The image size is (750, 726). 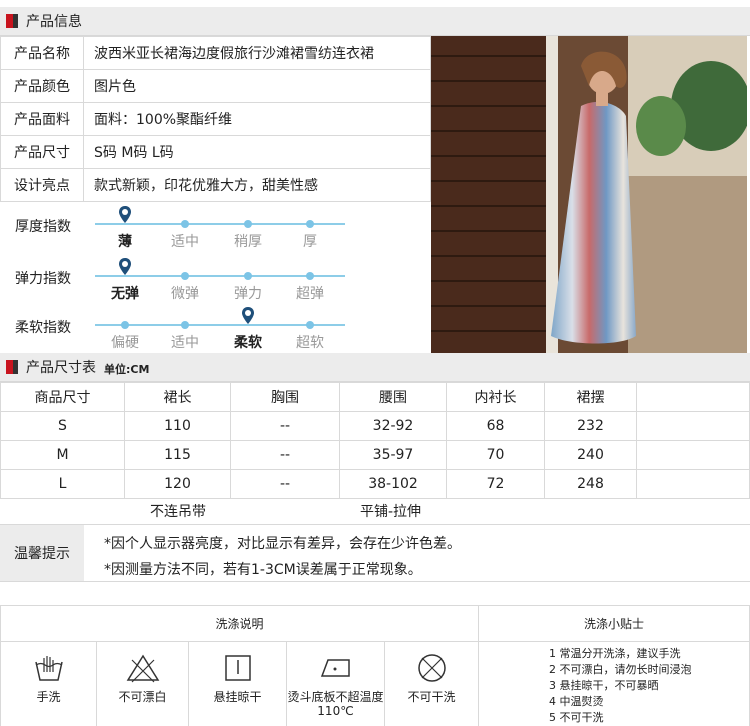 I want to click on section-title: 产品信息, so click(x=54, y=22).